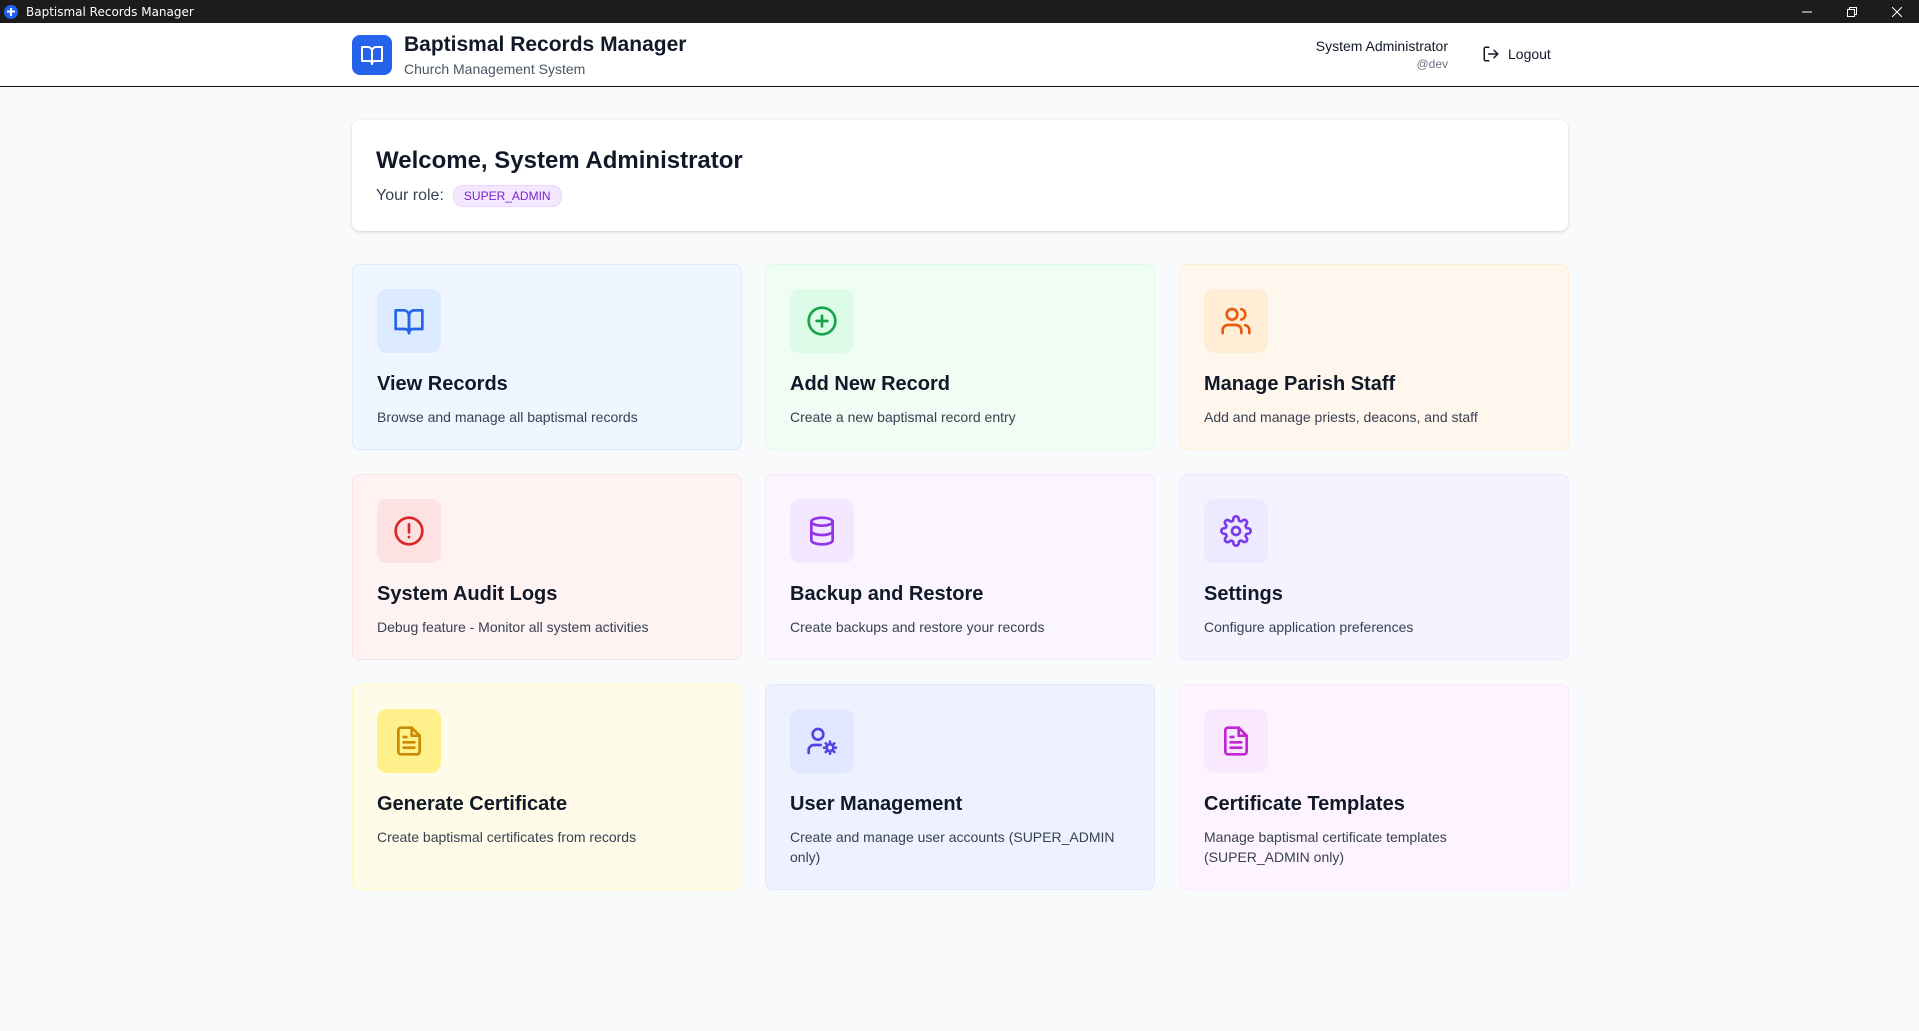 This screenshot has height=1031, width=1919. Describe the element at coordinates (1896, 11) in the screenshot. I see `close-button` at that location.